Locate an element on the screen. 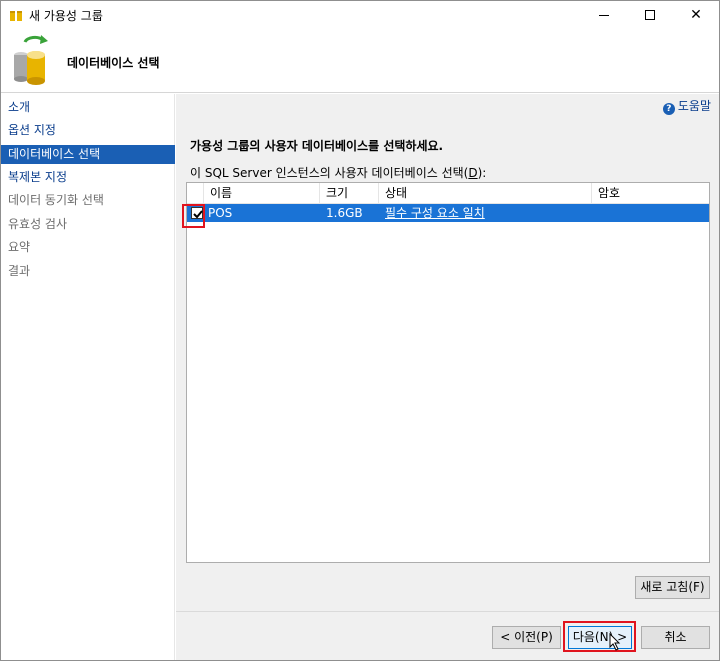 This screenshot has width=720, height=661. row-password is located at coordinates (650, 213).